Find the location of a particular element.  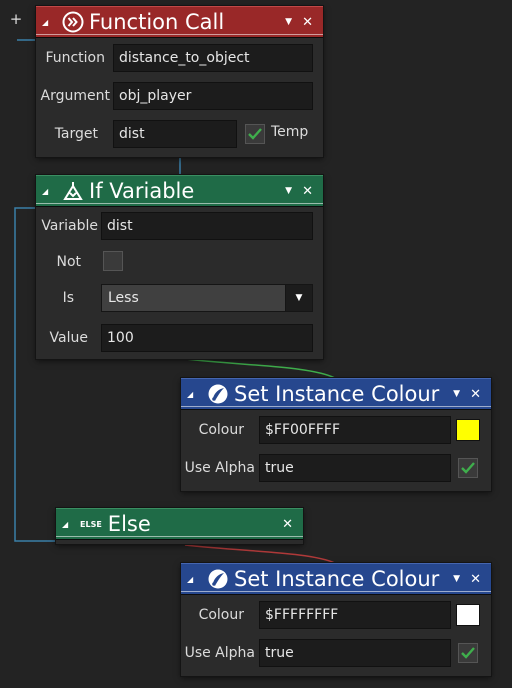

is-label: Is is located at coordinates (68, 298).